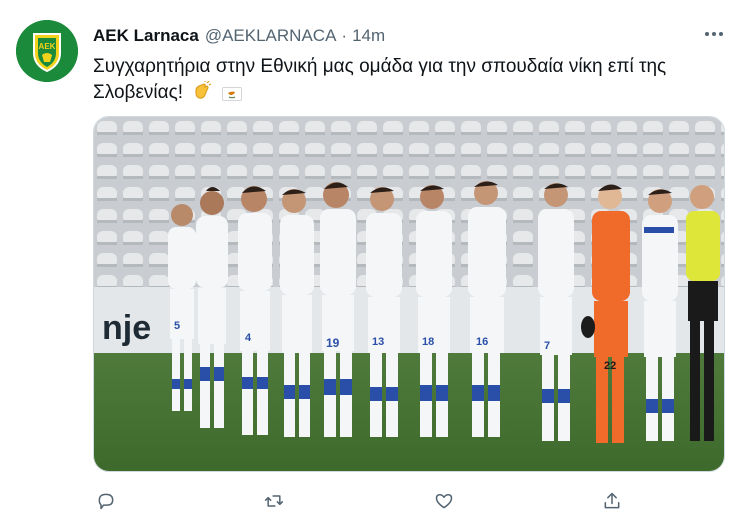  Describe the element at coordinates (248, 338) in the screenshot. I see `player-number: 4` at that location.